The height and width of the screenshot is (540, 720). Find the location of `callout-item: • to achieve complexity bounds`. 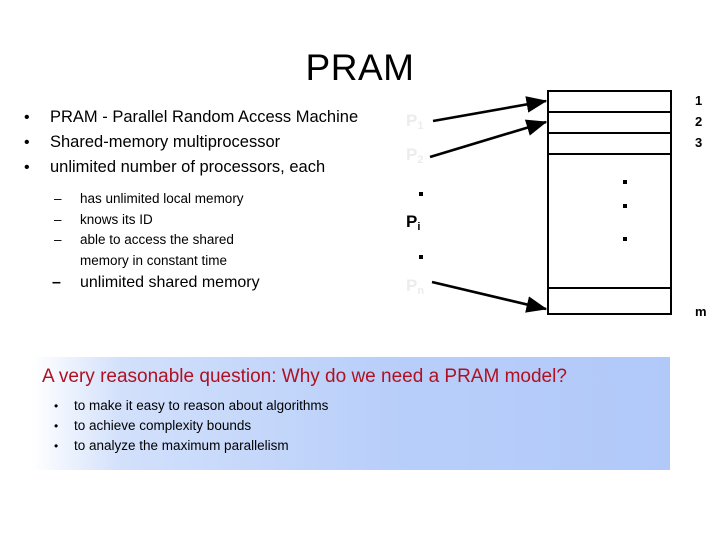

callout-item: • to achieve complexity bounds is located at coordinates (346, 426).